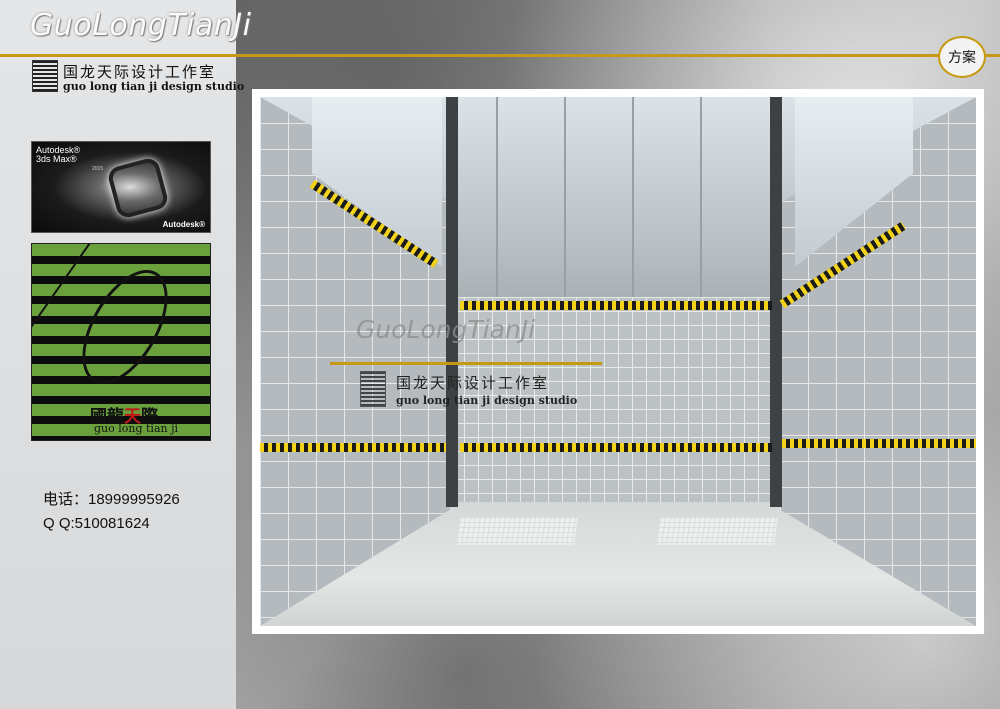  I want to click on watermark-name-en: guo long tian ji design studio, so click(487, 400).